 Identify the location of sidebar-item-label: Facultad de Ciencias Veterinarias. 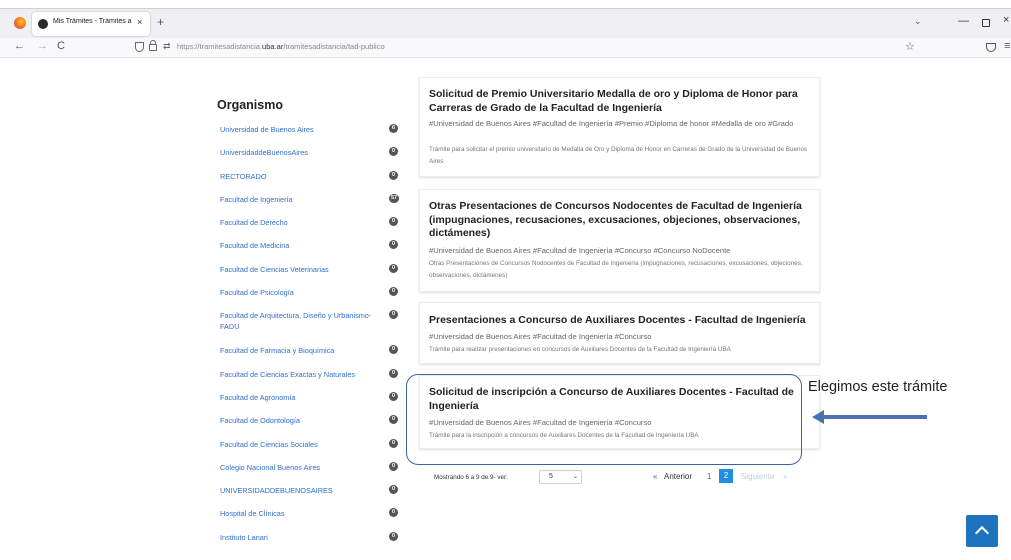
(300, 269).